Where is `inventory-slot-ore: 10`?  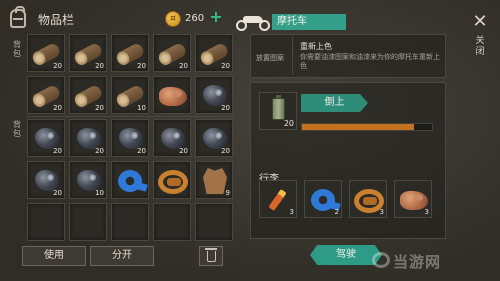 inventory-slot-ore: 10 is located at coordinates (88, 180).